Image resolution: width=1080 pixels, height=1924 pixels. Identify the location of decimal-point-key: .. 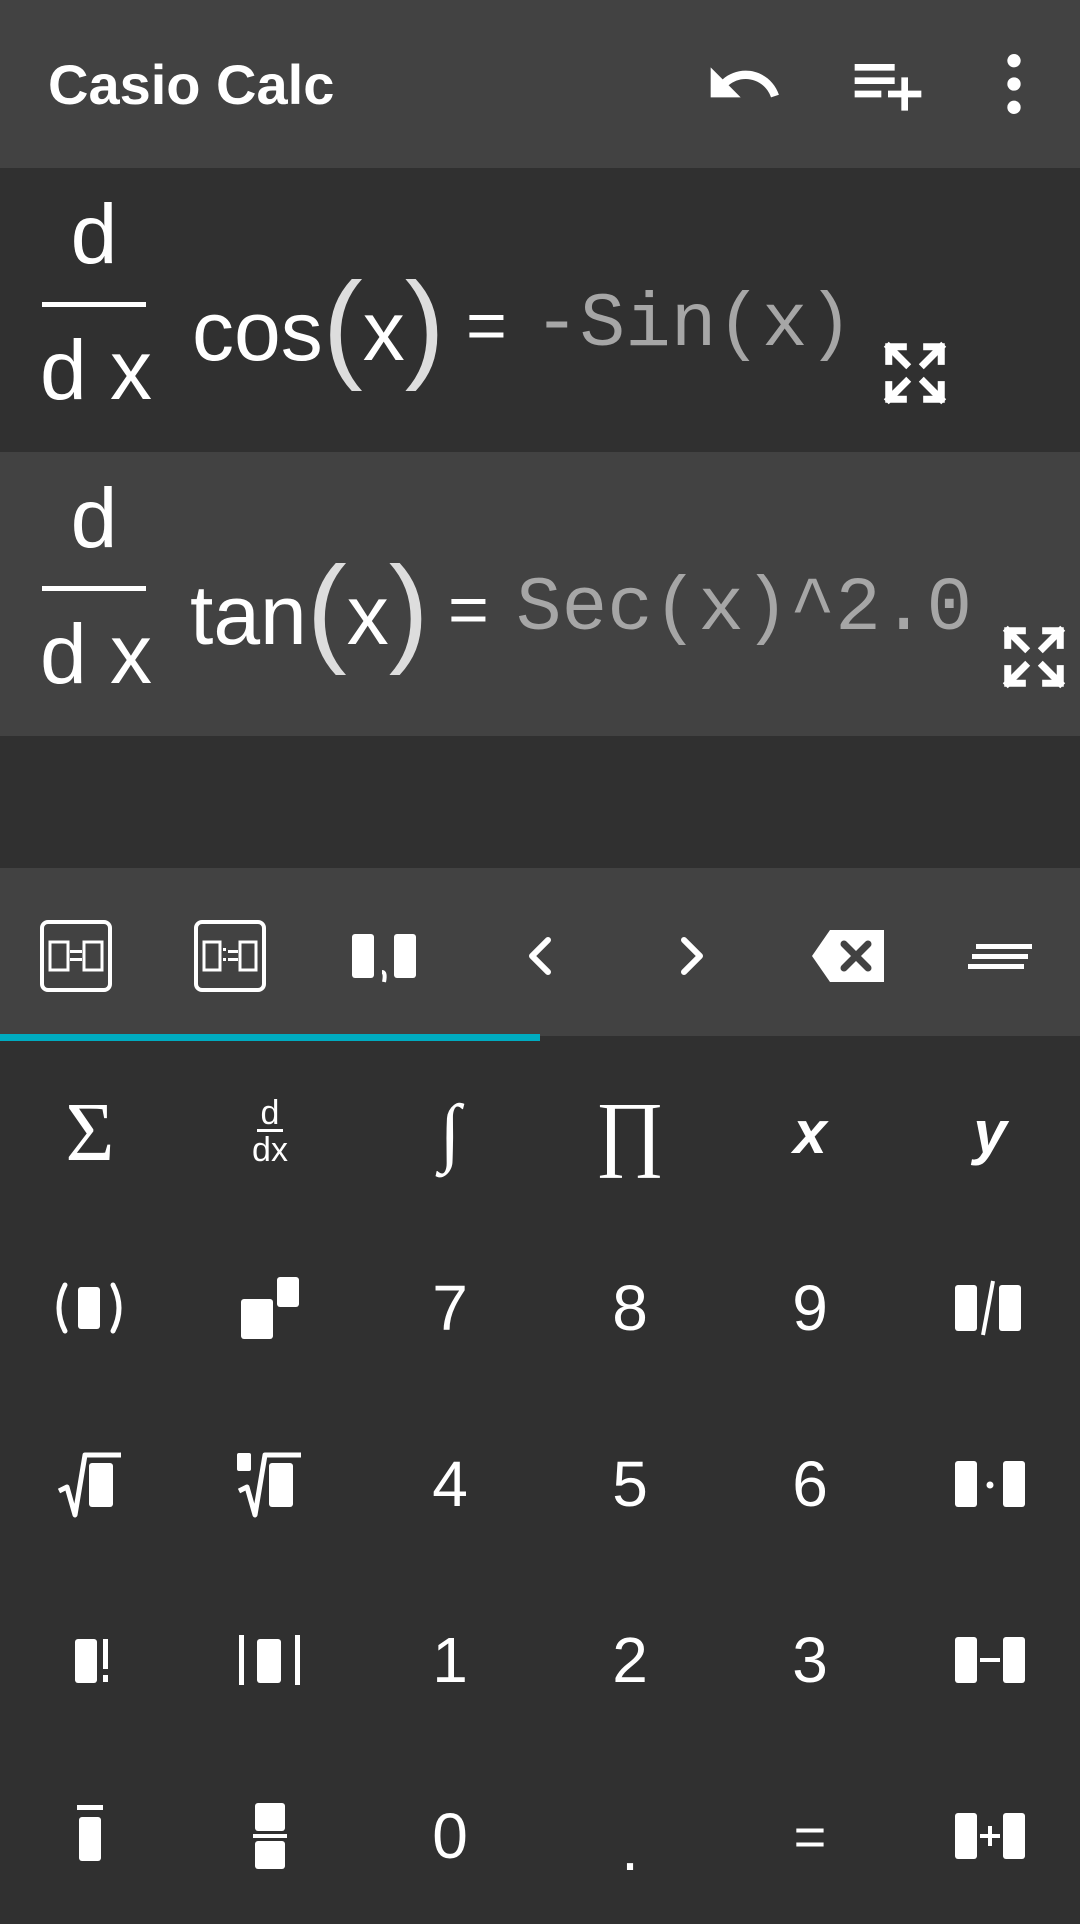
(630, 1836).